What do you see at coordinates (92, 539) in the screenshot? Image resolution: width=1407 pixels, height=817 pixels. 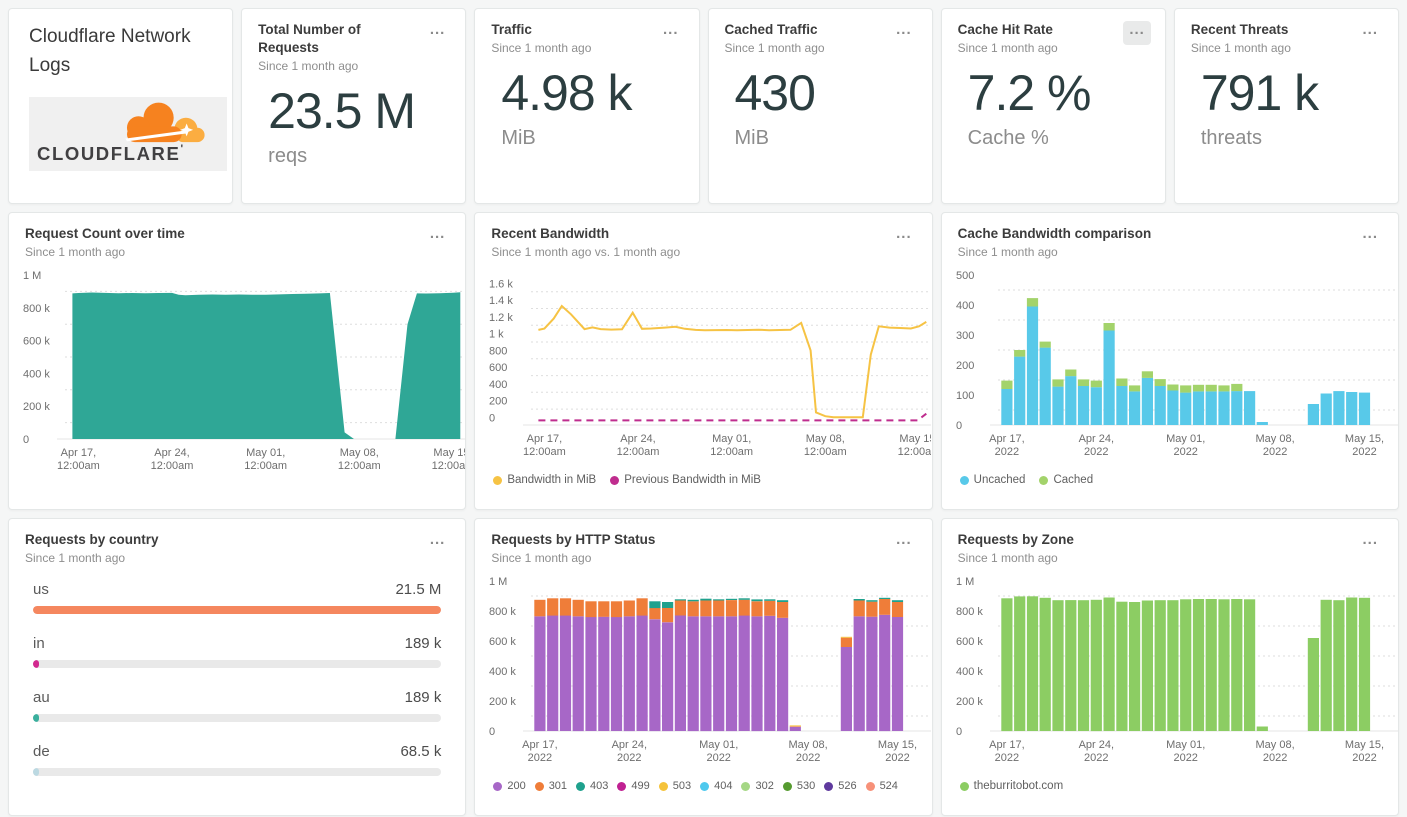 I see `panel-title: Requests by country` at bounding box center [92, 539].